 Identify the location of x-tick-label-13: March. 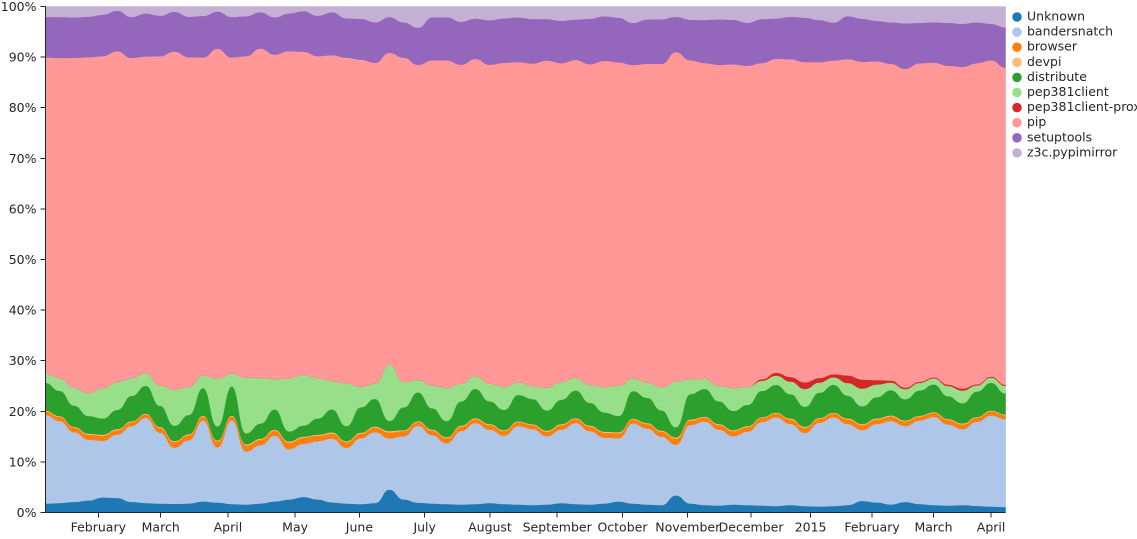
(933, 527).